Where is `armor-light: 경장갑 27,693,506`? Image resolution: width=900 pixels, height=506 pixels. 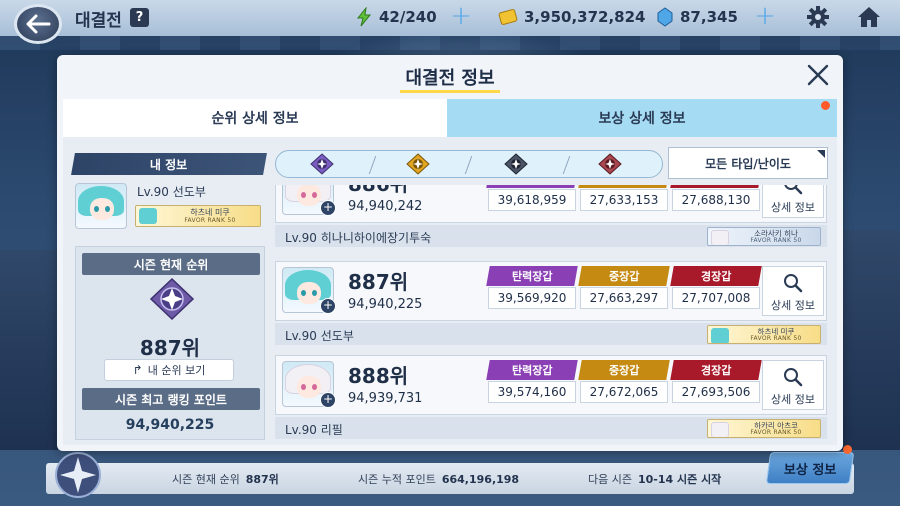
armor-light: 경장갑 27,693,506 is located at coordinates (716, 381).